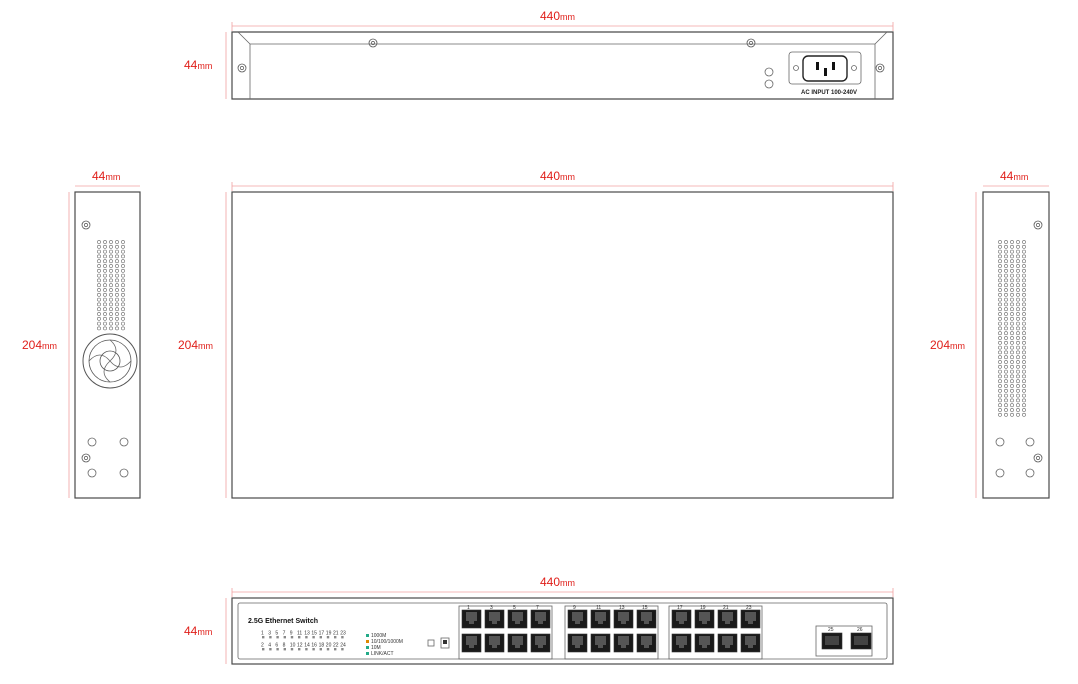 The height and width of the screenshot is (684, 1078). I want to click on port-number-label: 7, so click(537, 608).